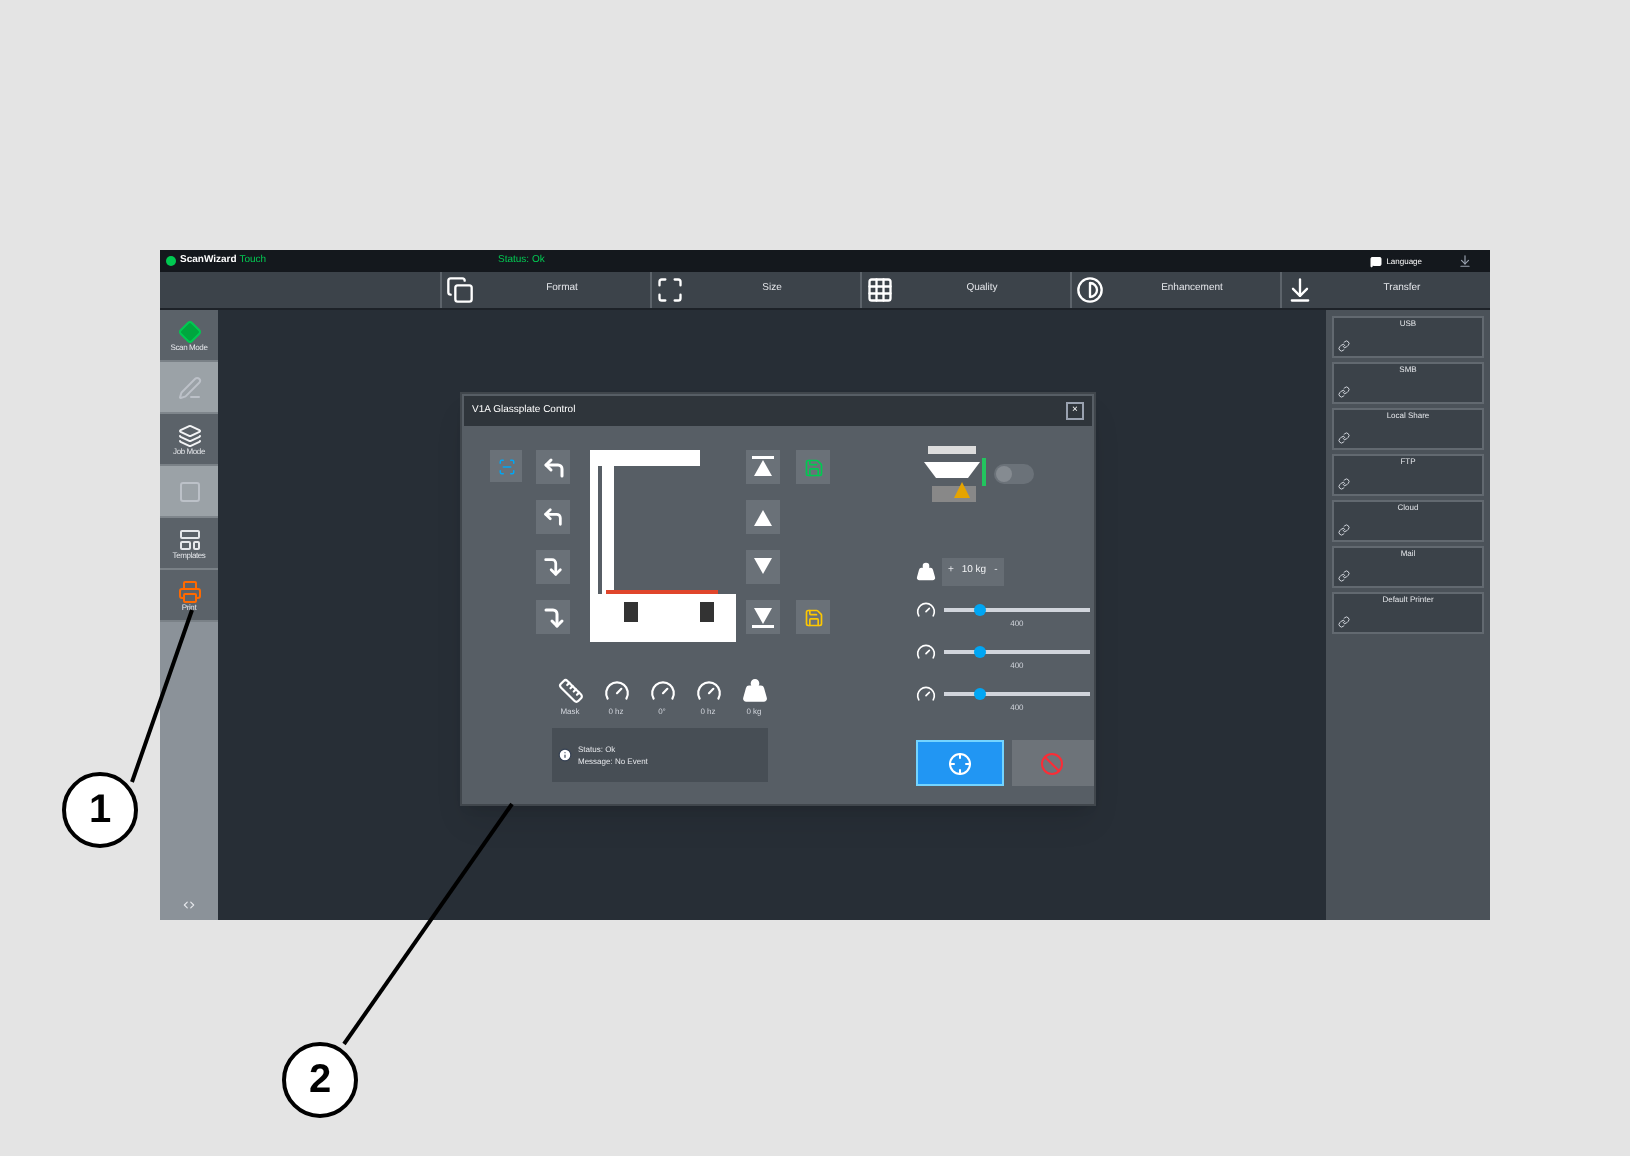 This screenshot has height=1156, width=1630. Describe the element at coordinates (570, 691) in the screenshot. I see `ruler-icon` at that location.